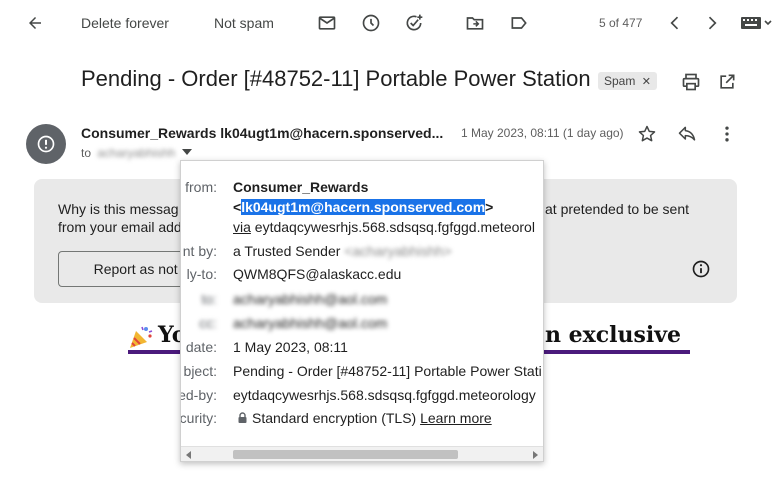  What do you see at coordinates (136, 153) in the screenshot?
I see `recipient-name: acharyabhishh` at bounding box center [136, 153].